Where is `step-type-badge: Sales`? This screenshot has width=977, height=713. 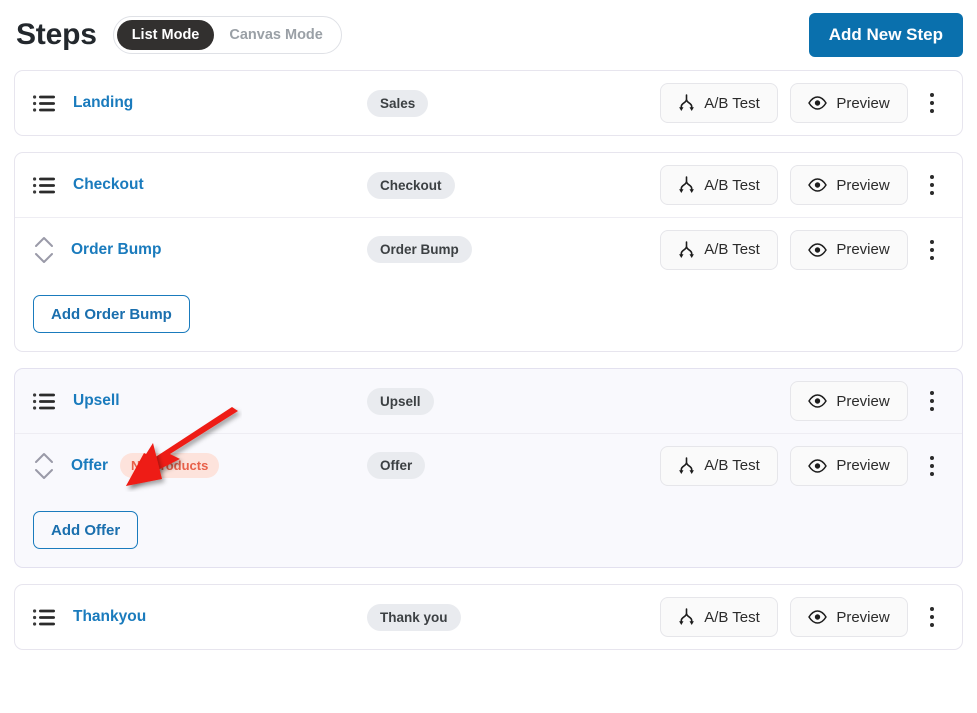
step-type-badge: Sales is located at coordinates (398, 103).